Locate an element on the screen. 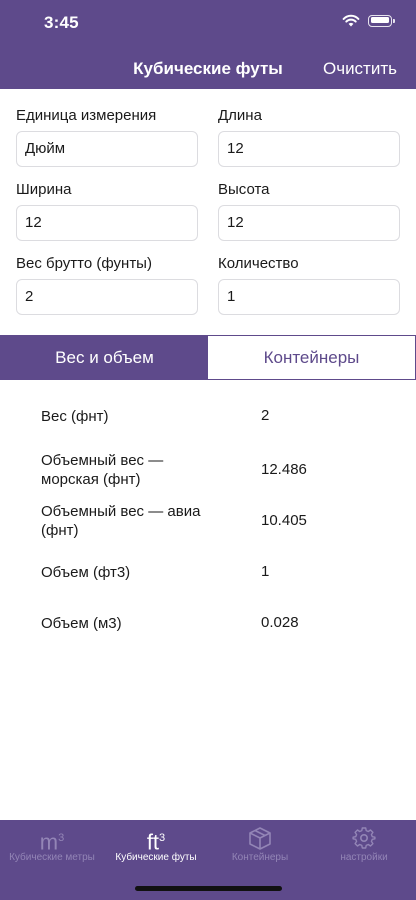 The width and height of the screenshot is (416, 900). quantity-field: 1 is located at coordinates (309, 297).